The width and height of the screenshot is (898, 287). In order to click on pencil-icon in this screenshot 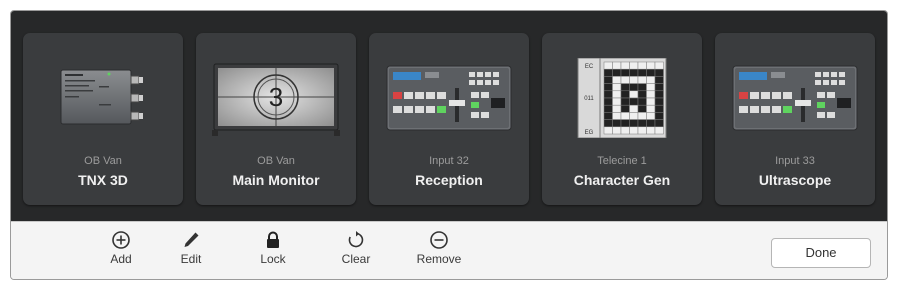, I will do `click(191, 240)`.